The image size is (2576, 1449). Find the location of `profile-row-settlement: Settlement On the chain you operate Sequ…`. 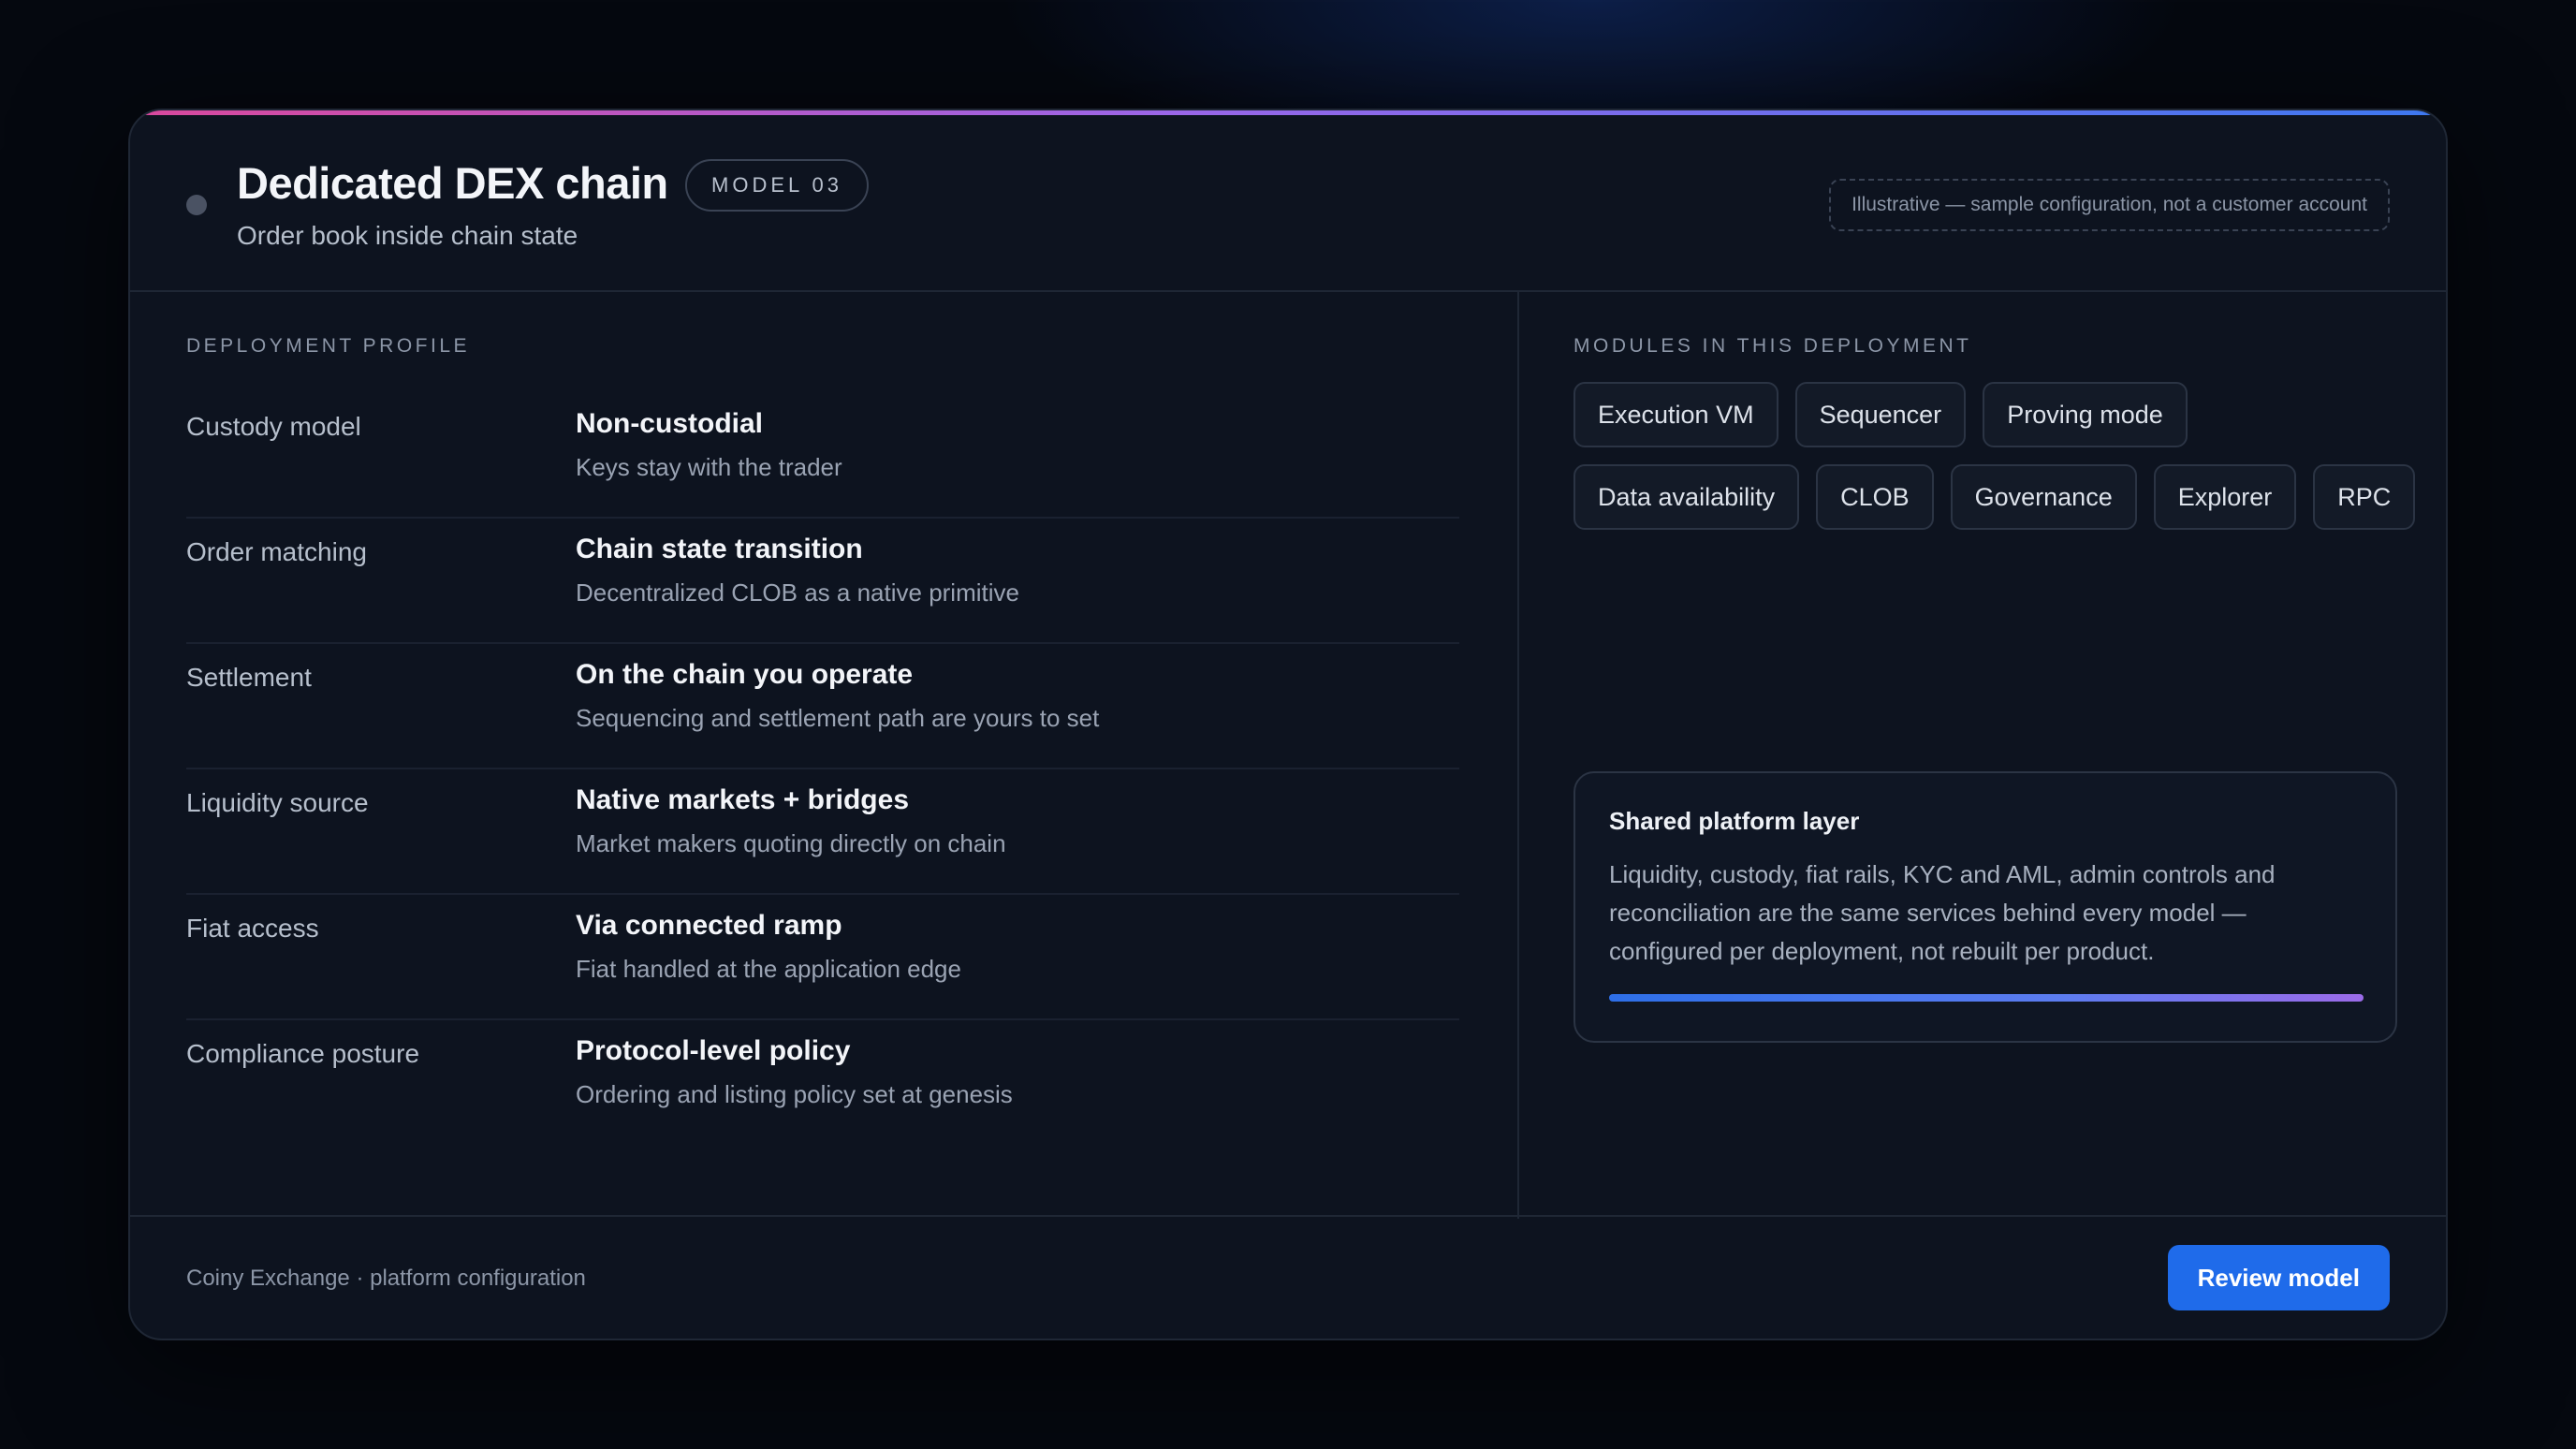

profile-row-settlement: Settlement On the chain you operate Sequ… is located at coordinates (822, 706).